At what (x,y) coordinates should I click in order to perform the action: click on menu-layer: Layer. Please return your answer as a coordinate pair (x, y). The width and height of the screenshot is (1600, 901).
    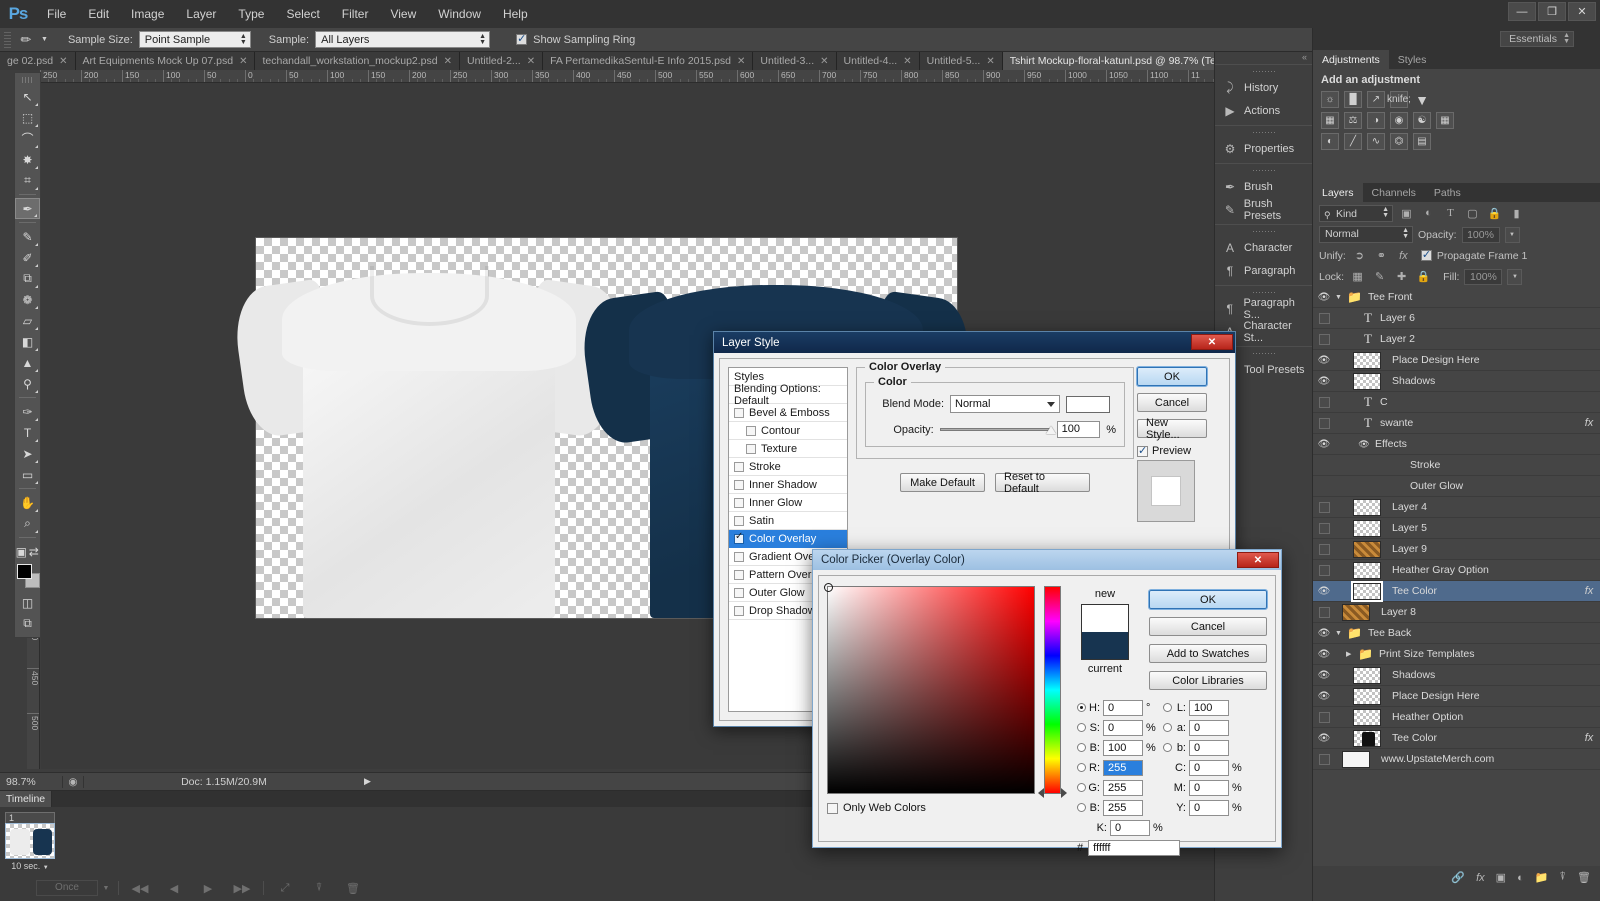
    Looking at the image, I should click on (201, 14).